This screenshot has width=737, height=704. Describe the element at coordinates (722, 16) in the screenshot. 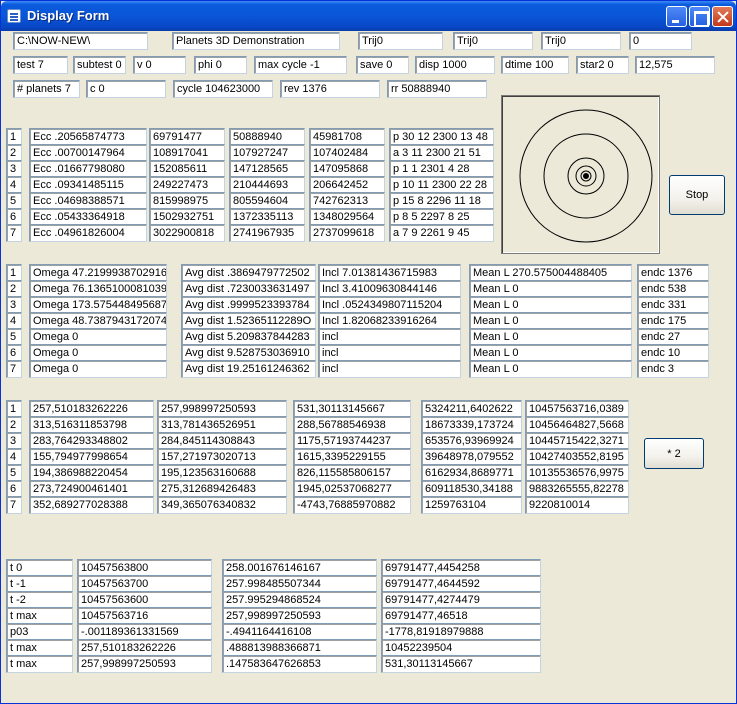

I see `close-button` at that location.